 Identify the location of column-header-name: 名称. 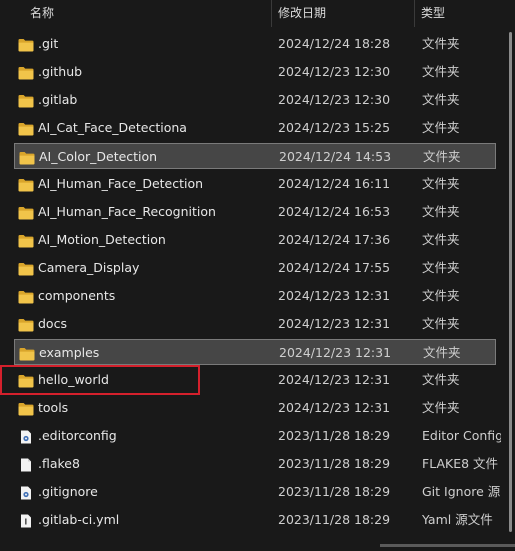
(42, 13).